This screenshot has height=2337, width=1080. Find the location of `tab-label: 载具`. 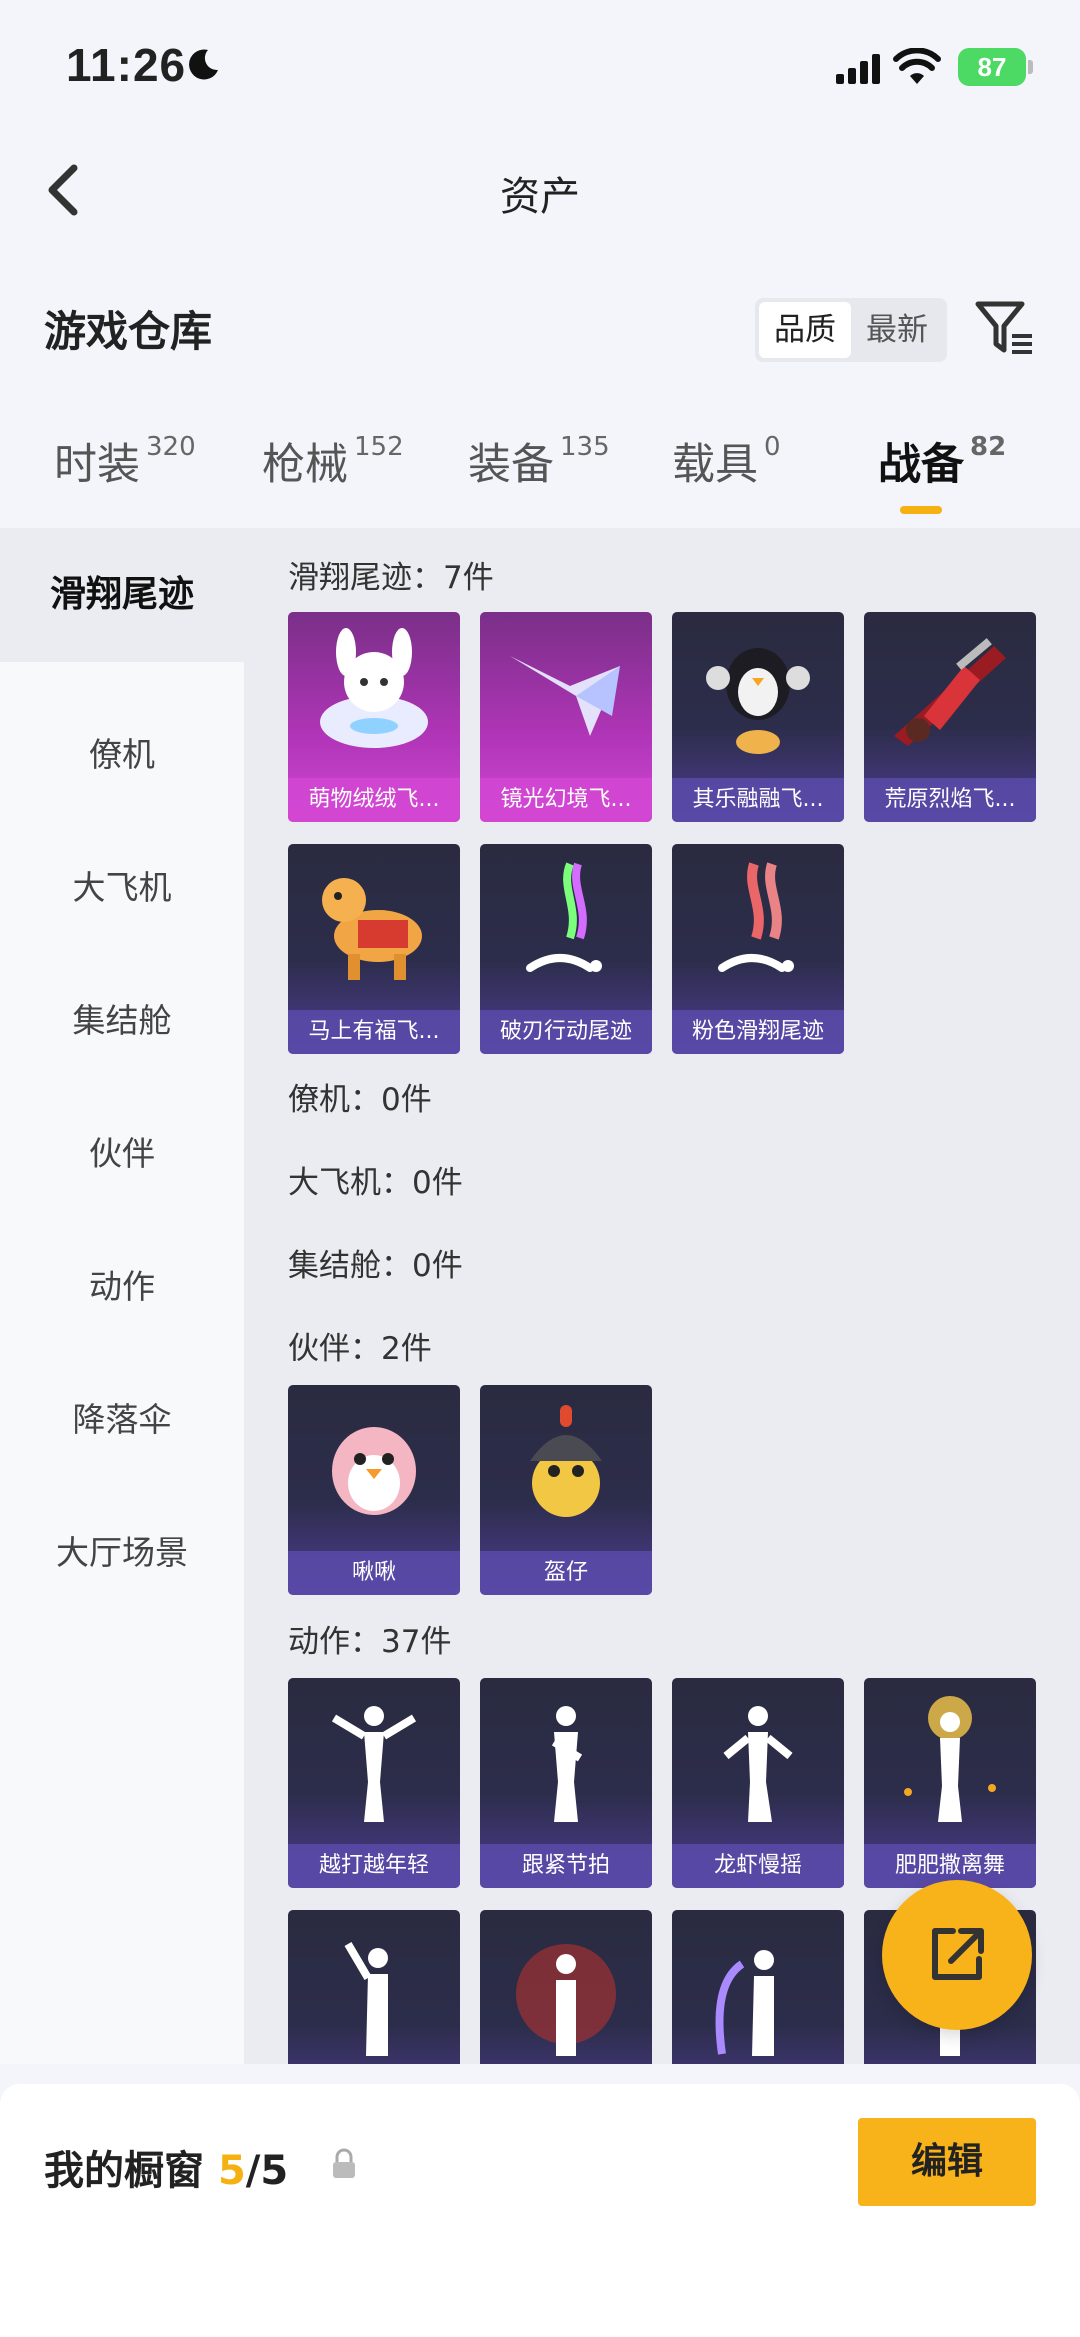

tab-label: 载具 is located at coordinates (715, 465).